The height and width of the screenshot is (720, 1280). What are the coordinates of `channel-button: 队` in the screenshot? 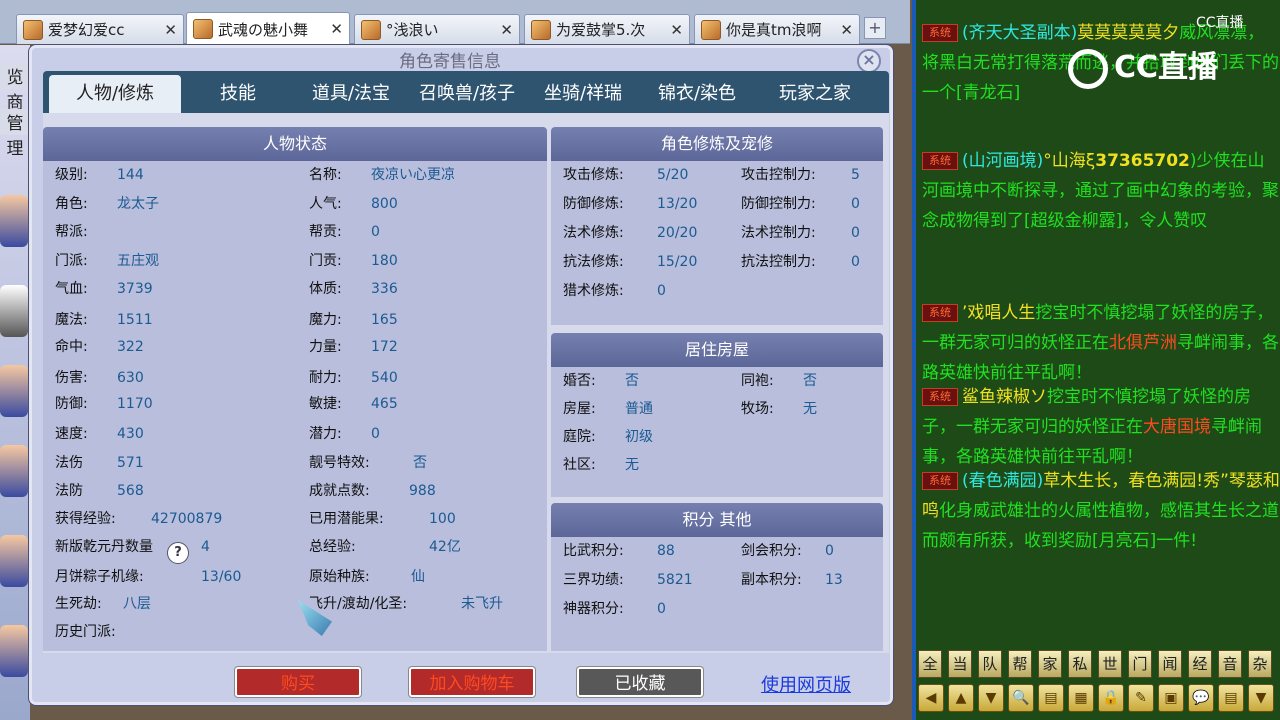 It's located at (990, 664).